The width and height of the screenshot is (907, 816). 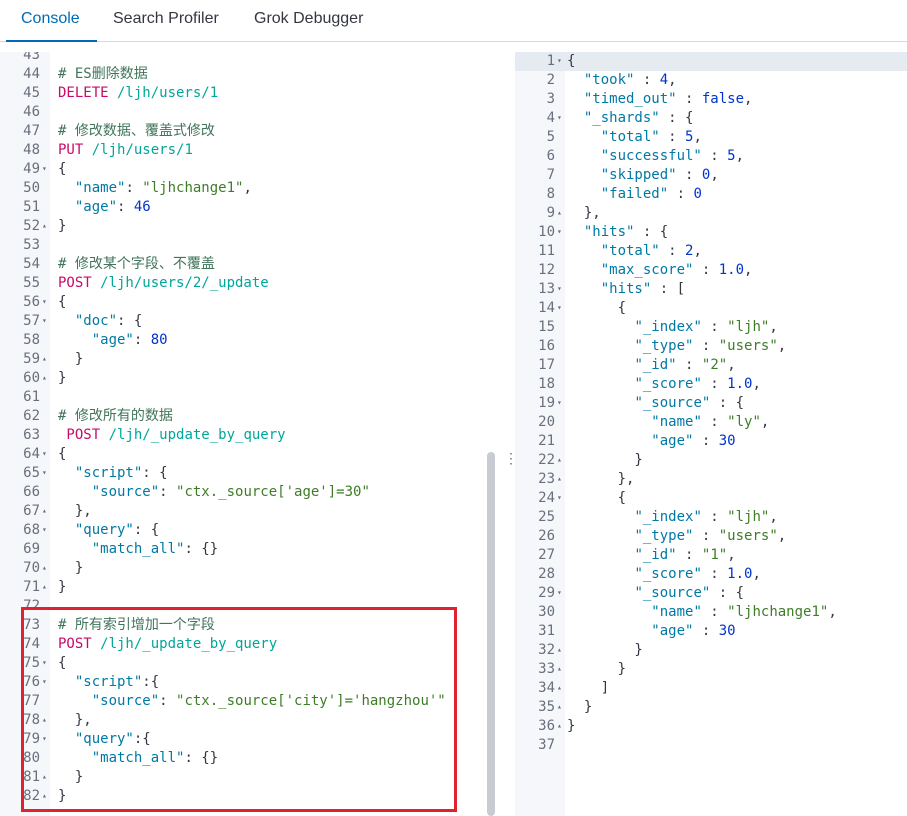 What do you see at coordinates (242, 131) in the screenshot?
I see `code-line: 47 # 修改数据、覆盖式修改` at bounding box center [242, 131].